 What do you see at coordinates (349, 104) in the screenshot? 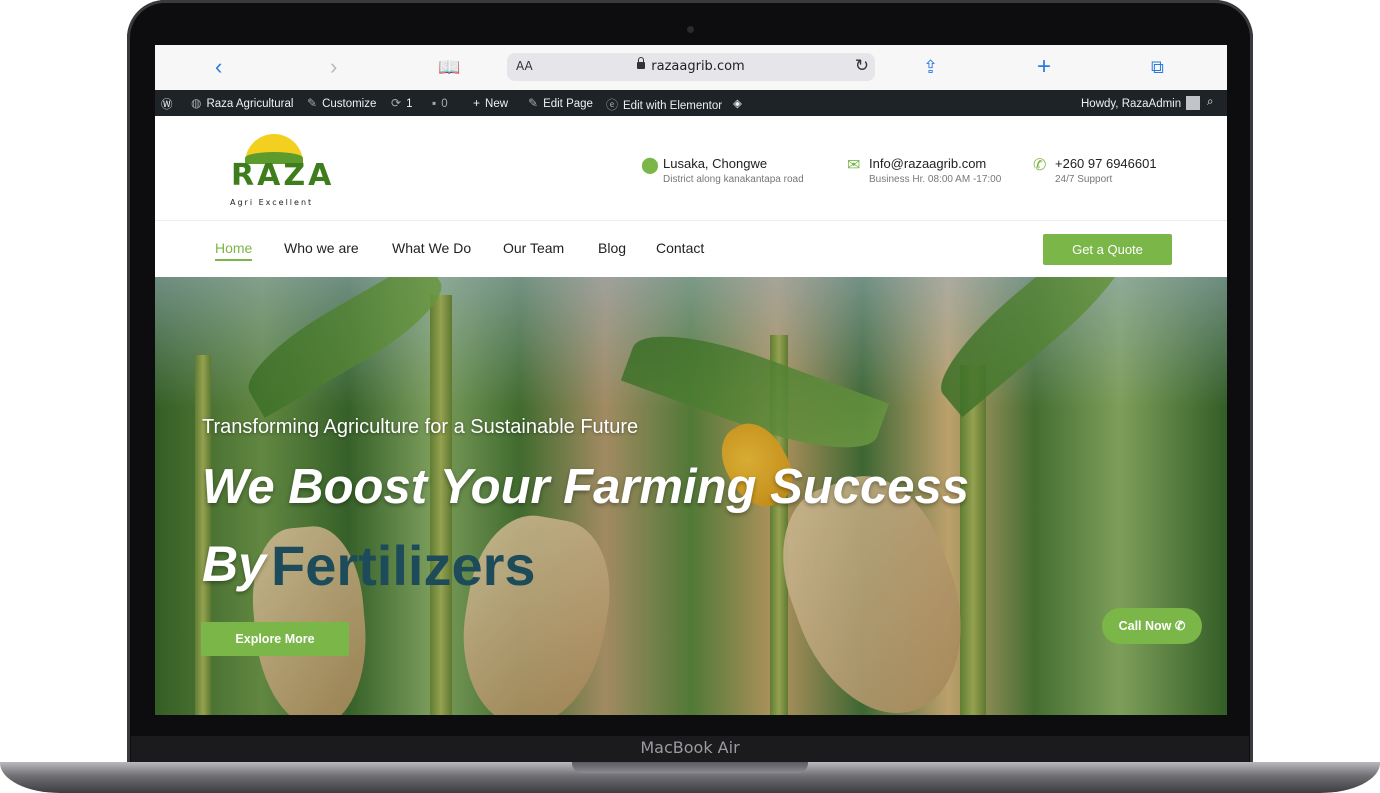
I see `customize-label: Customize` at bounding box center [349, 104].